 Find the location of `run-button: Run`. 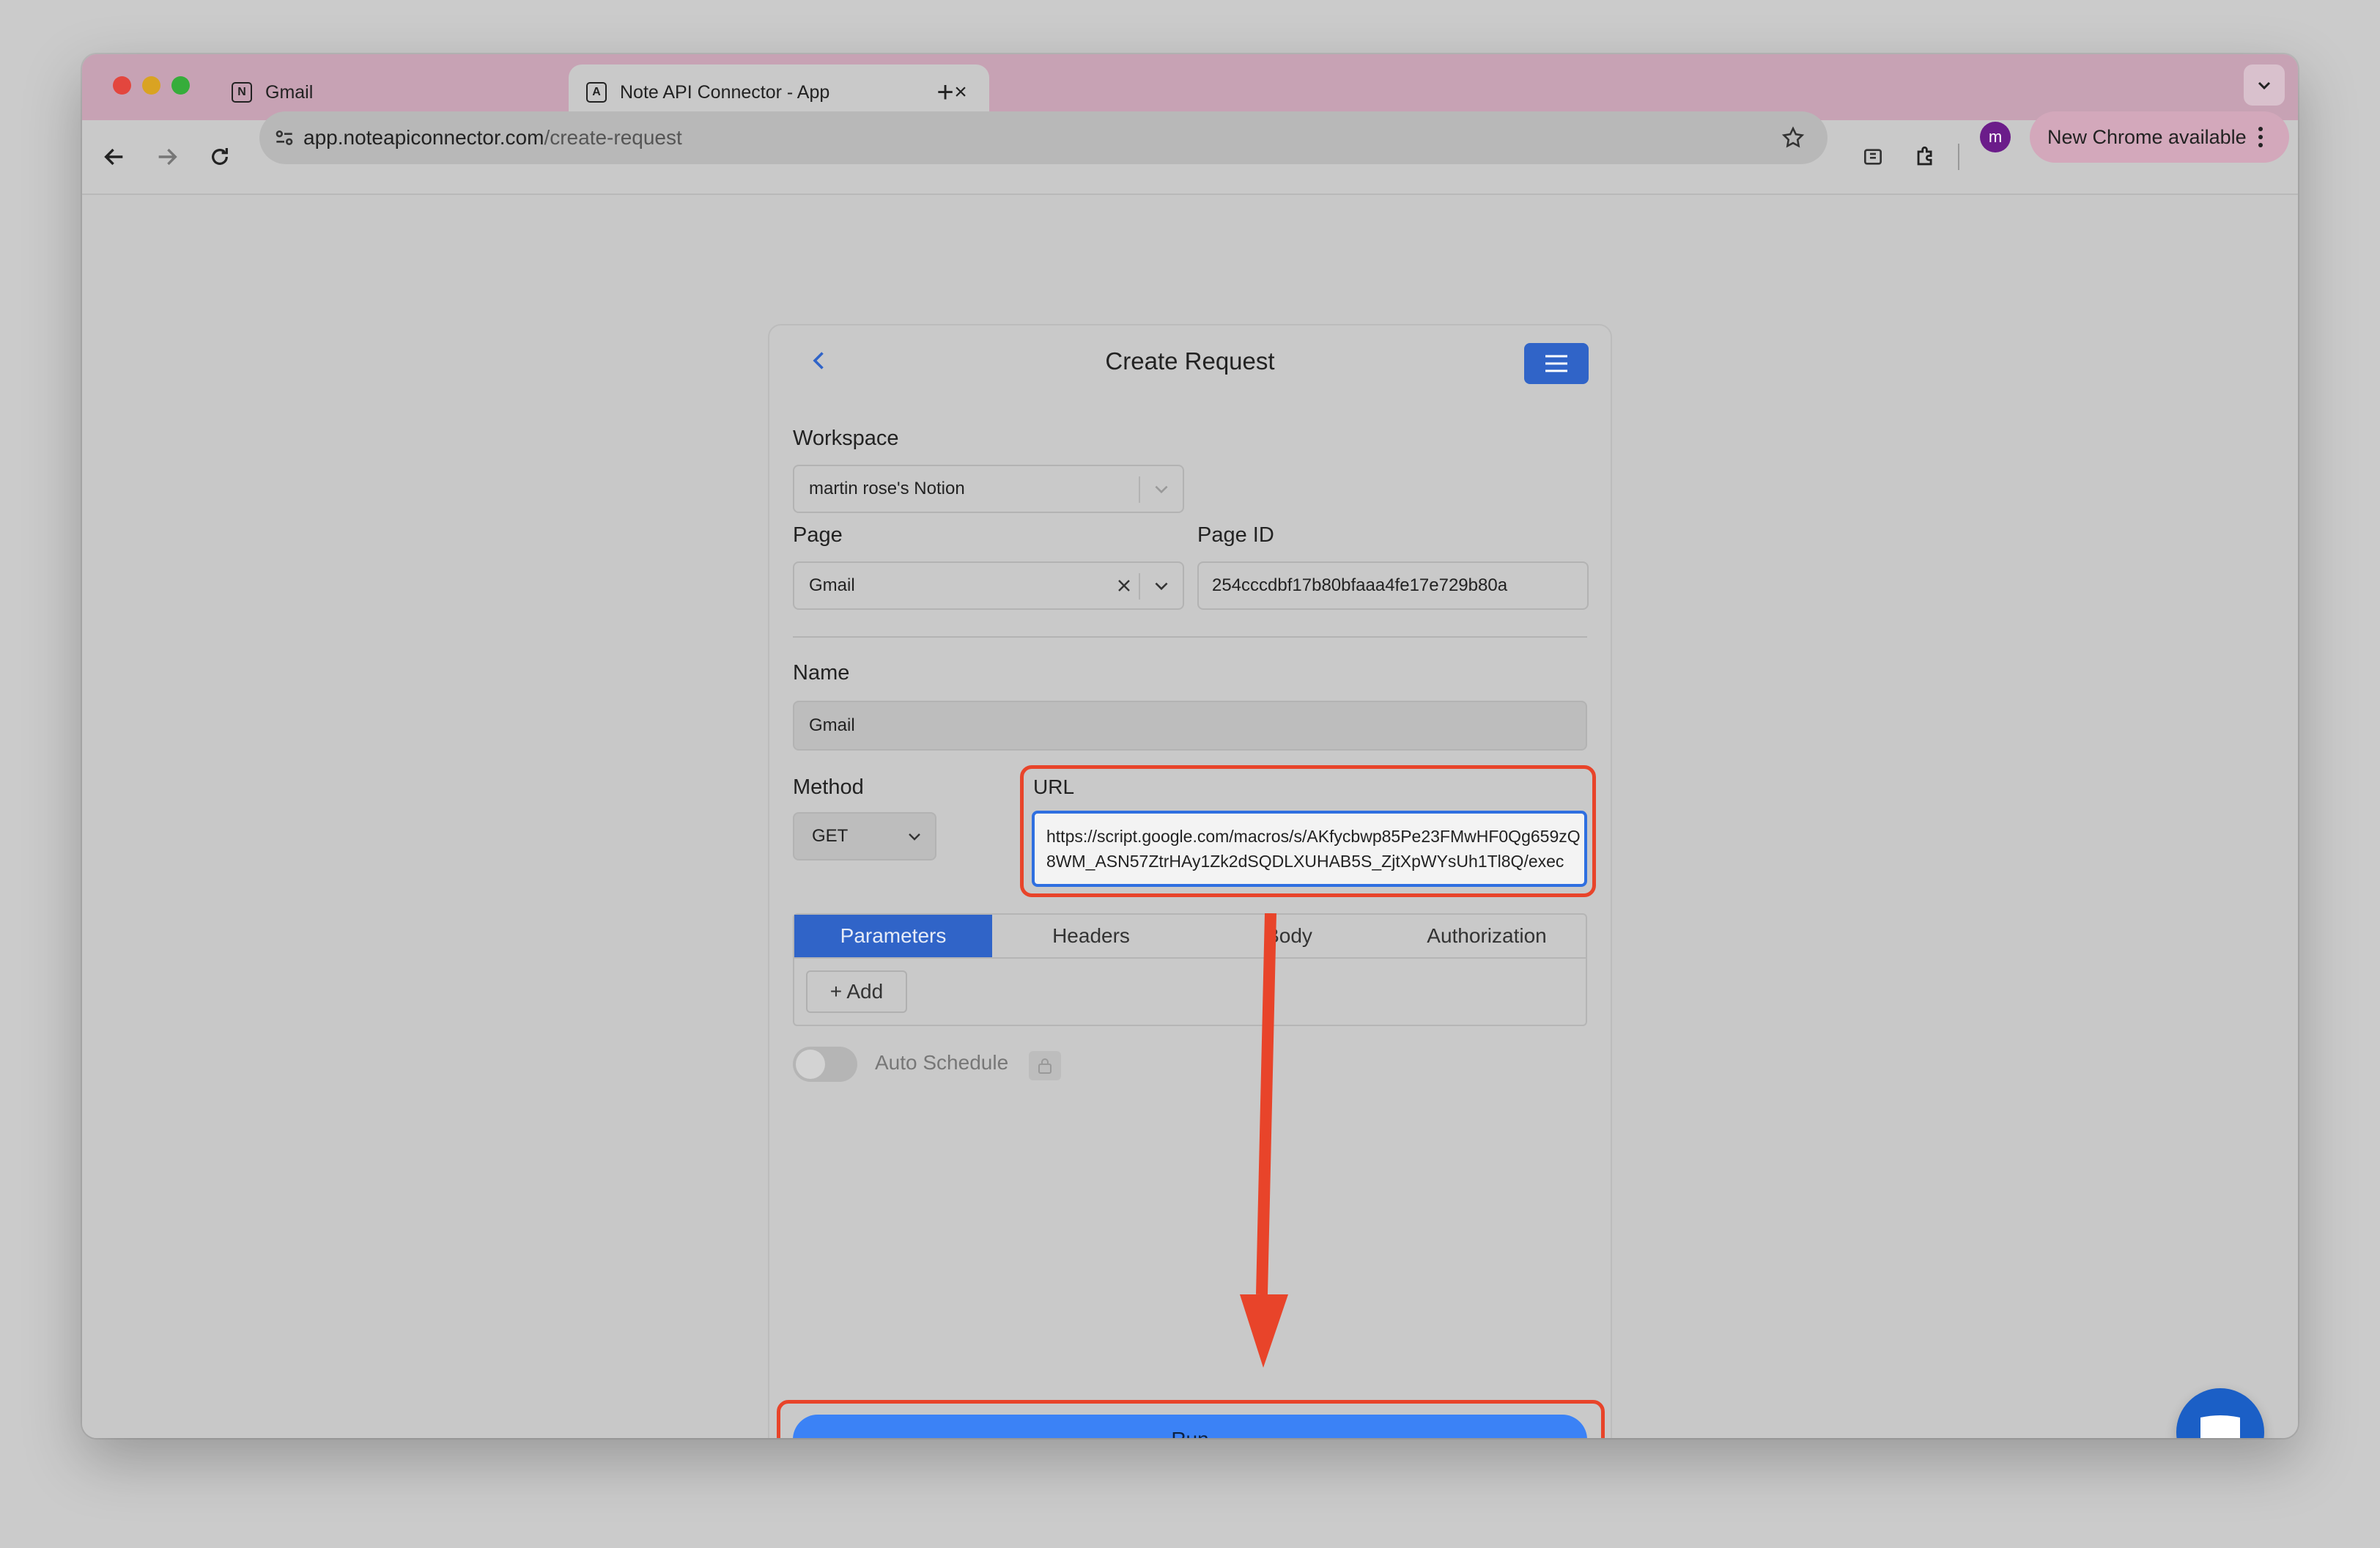

run-button: Run is located at coordinates (1190, 1426).